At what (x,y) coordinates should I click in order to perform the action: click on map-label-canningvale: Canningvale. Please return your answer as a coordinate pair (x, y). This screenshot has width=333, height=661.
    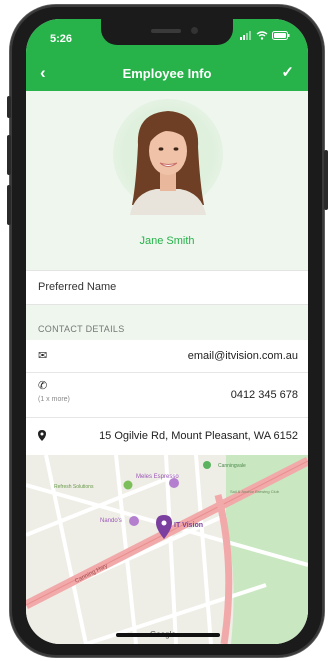
    Looking at the image, I should click on (232, 466).